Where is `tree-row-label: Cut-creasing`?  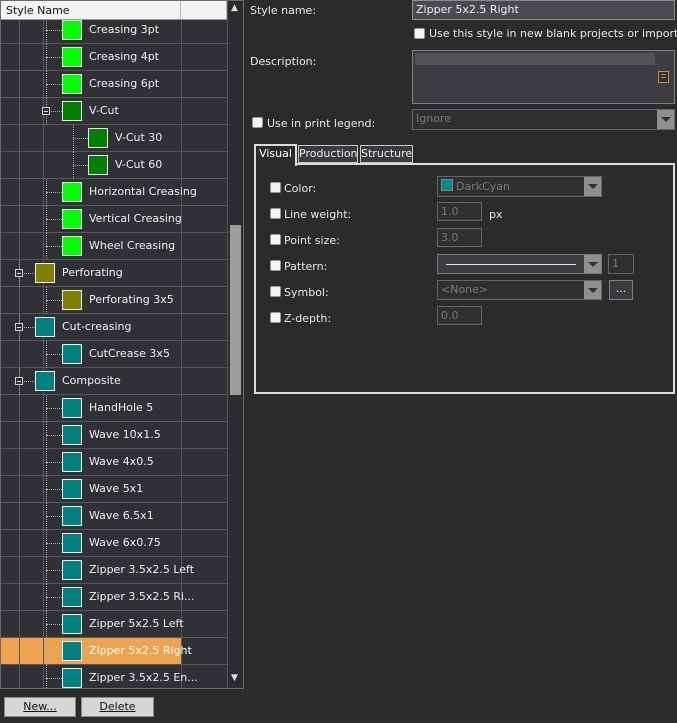 tree-row-label: Cut-creasing is located at coordinates (97, 326).